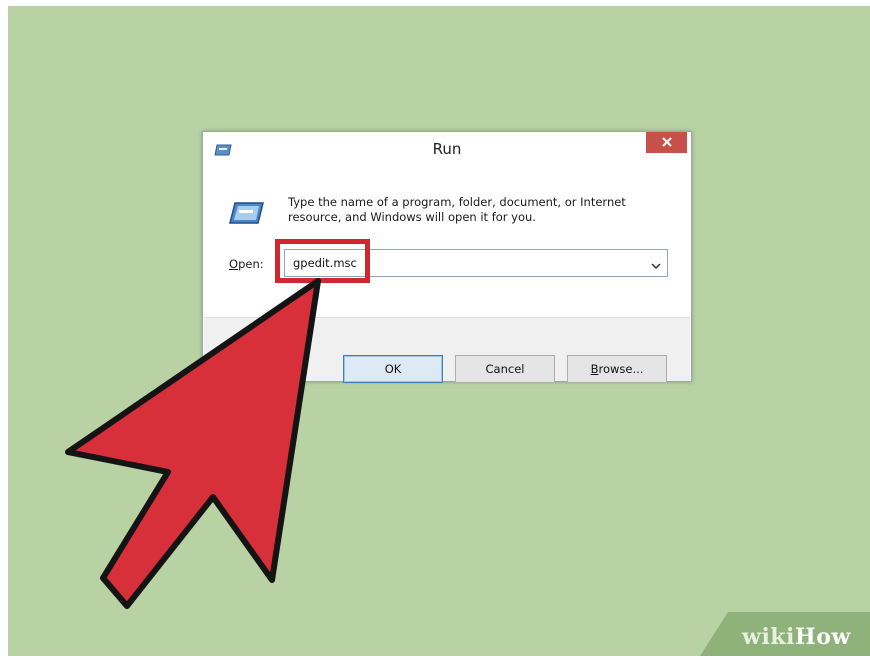  I want to click on red-arrow-pointer, so click(193, 443).